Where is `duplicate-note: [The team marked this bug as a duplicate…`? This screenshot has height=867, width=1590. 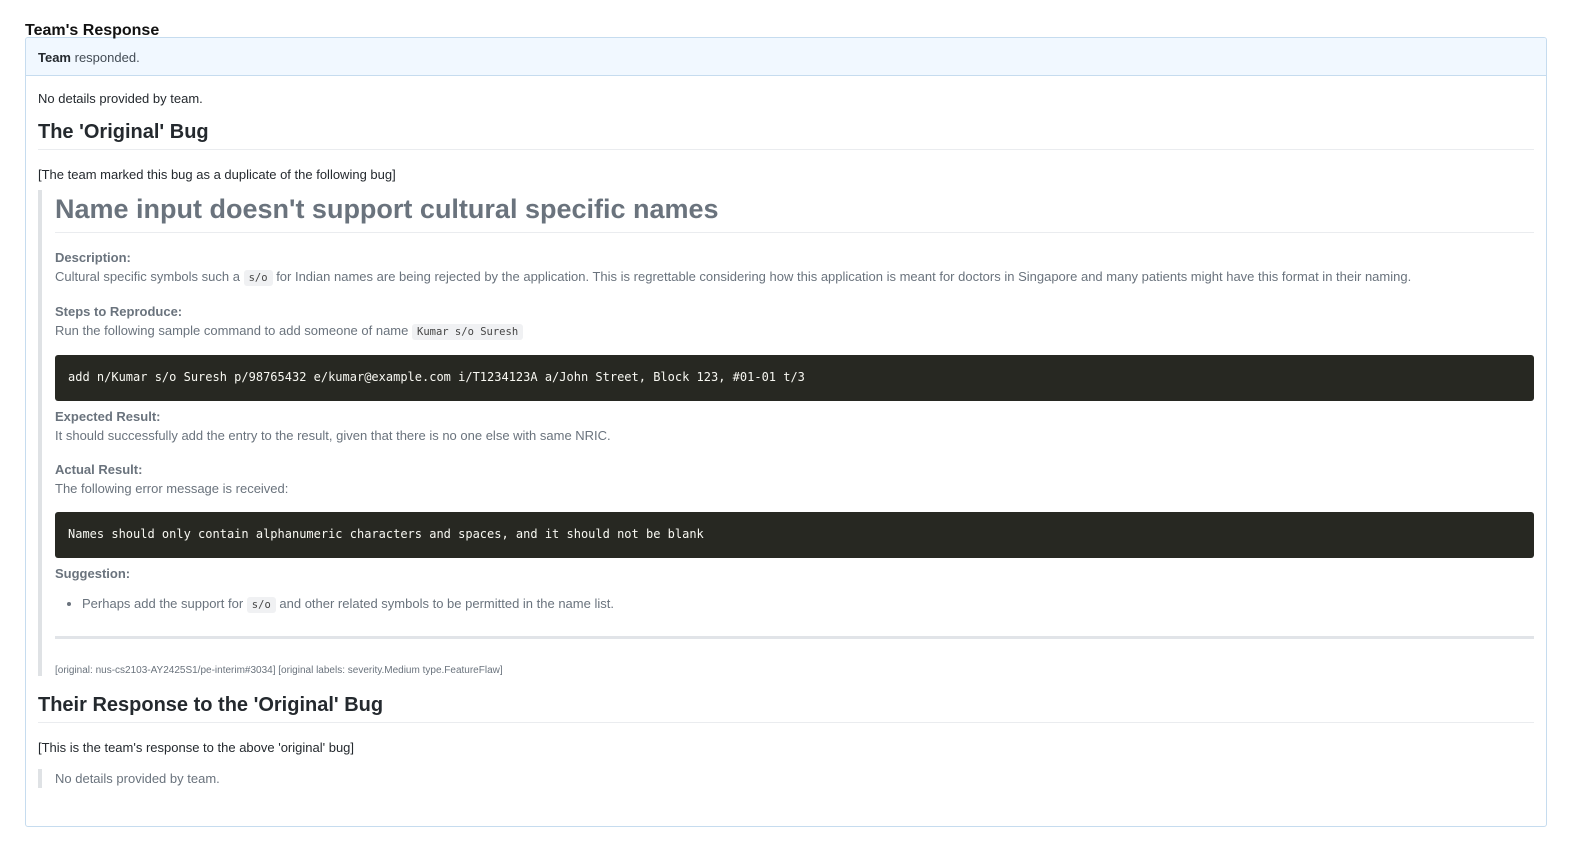 duplicate-note: [The team marked this bug as a duplicate… is located at coordinates (217, 174).